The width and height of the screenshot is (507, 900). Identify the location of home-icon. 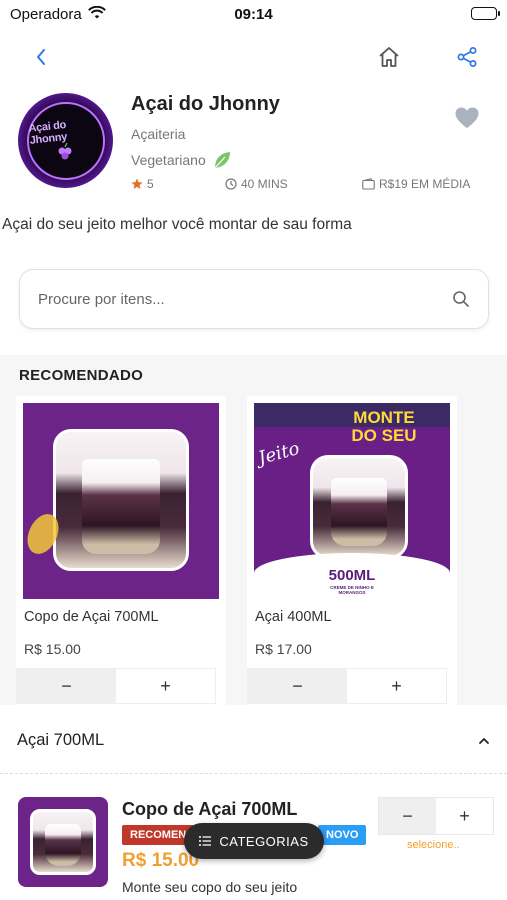
(389, 57).